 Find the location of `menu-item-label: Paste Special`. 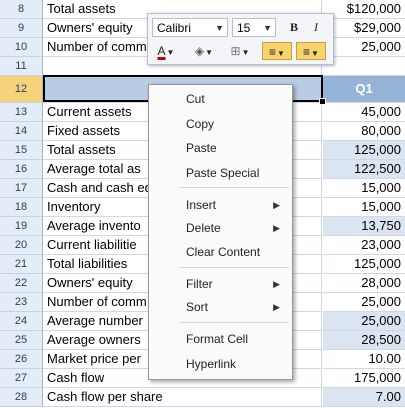

menu-item-label: Paste Special is located at coordinates (223, 173).